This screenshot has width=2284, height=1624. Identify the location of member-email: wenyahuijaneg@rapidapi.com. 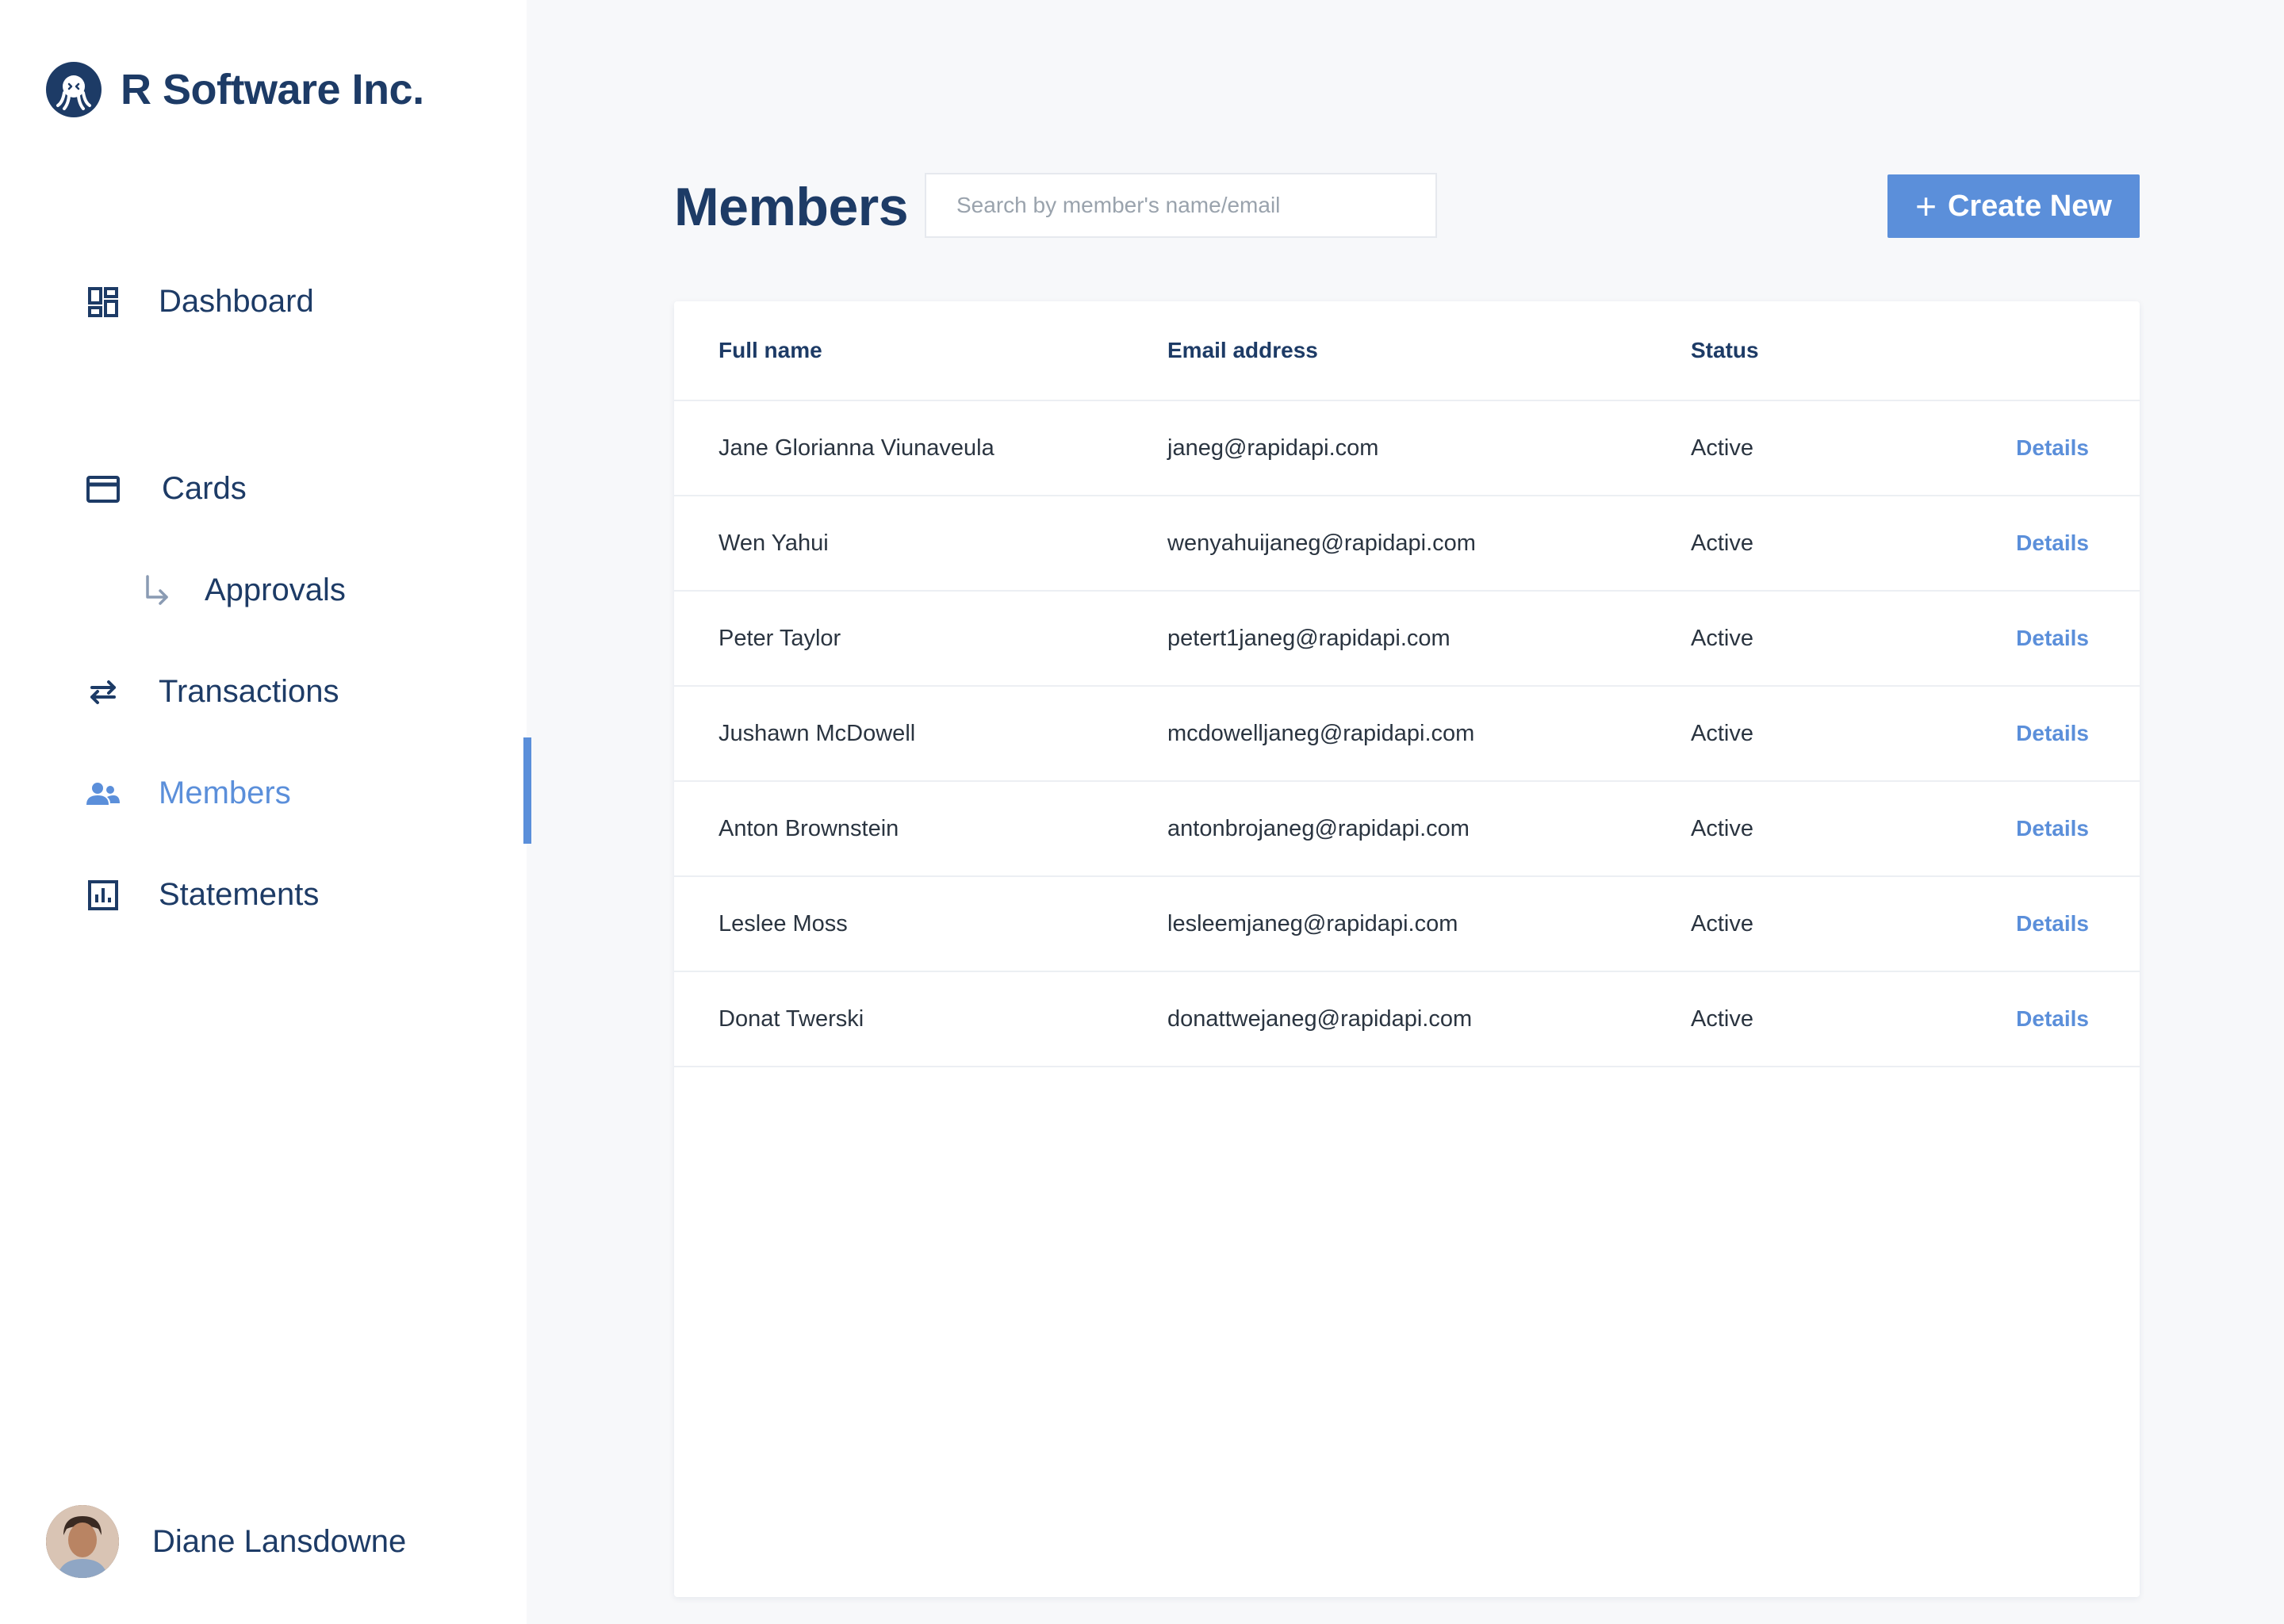
(1321, 543).